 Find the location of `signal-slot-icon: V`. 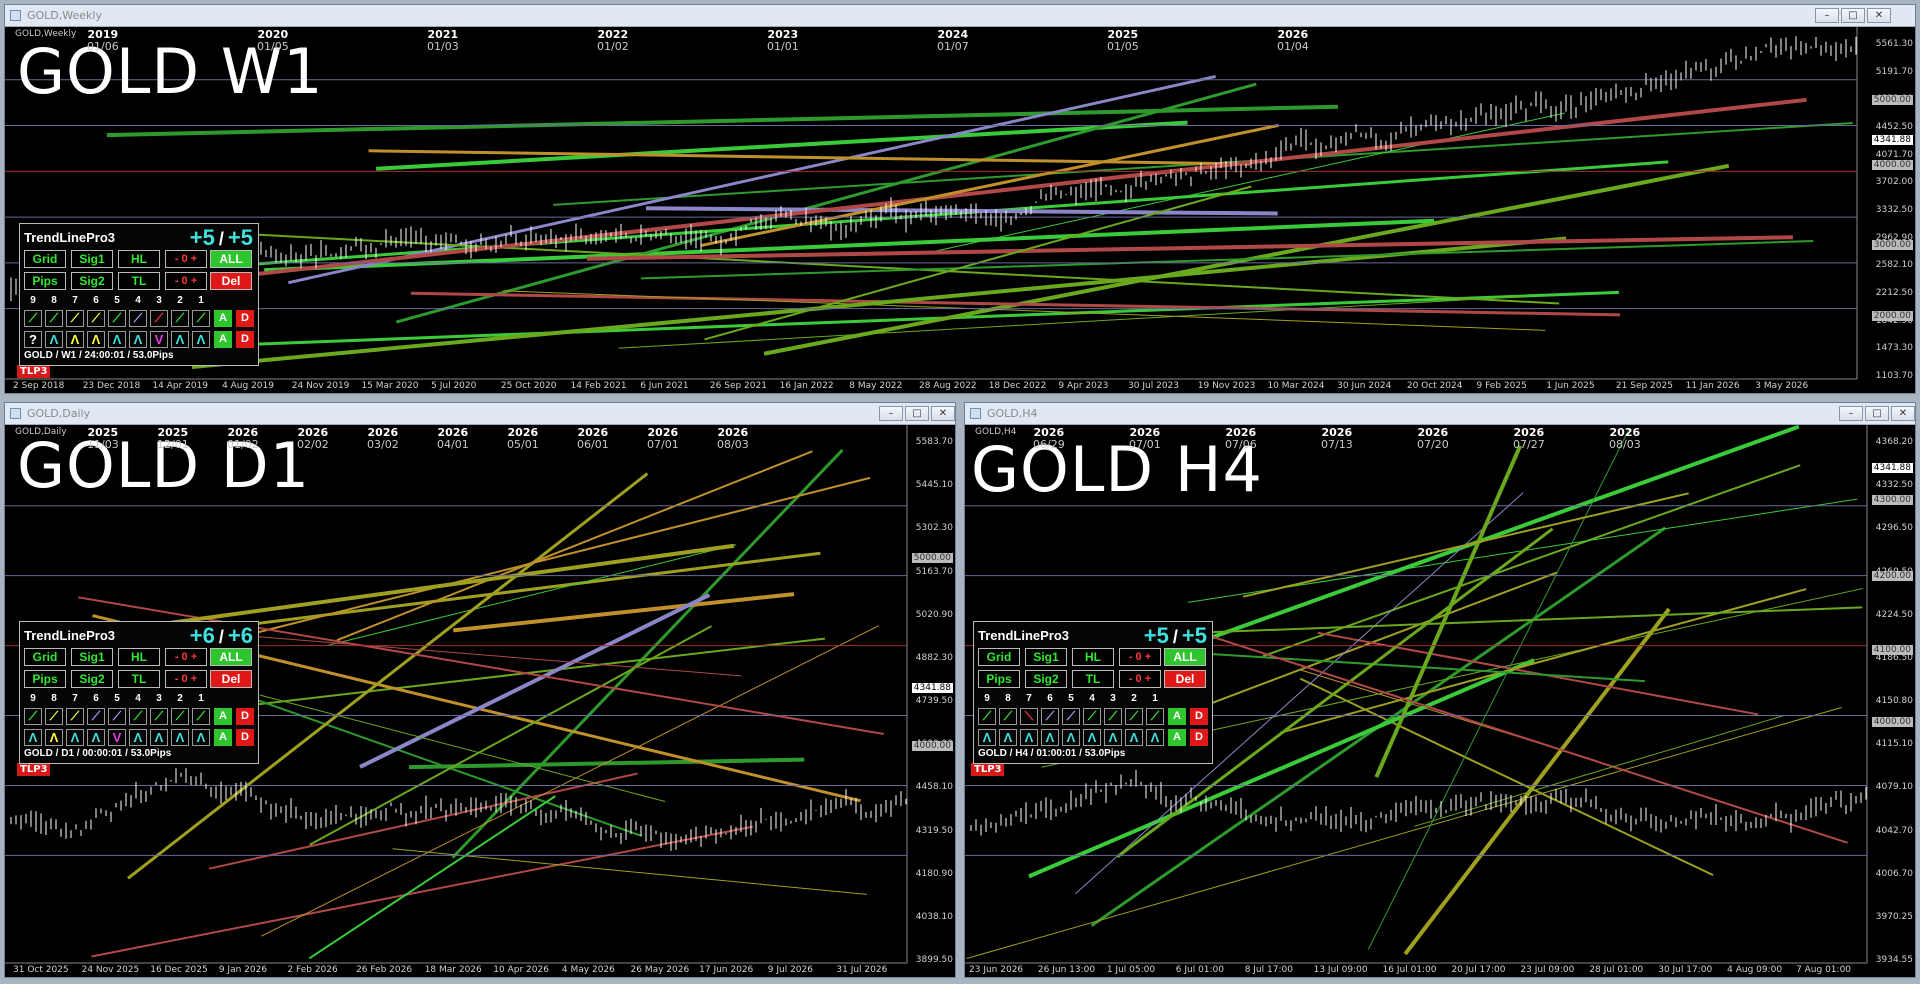

signal-slot-icon: V is located at coordinates (159, 339).